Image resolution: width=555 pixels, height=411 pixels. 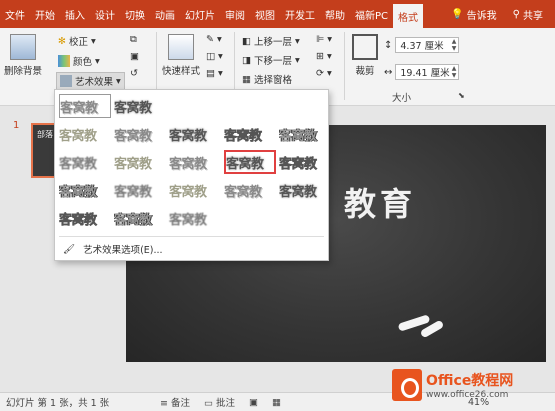 What do you see at coordinates (335, 14) in the screenshot?
I see `tab-10: 帮助` at bounding box center [335, 14].